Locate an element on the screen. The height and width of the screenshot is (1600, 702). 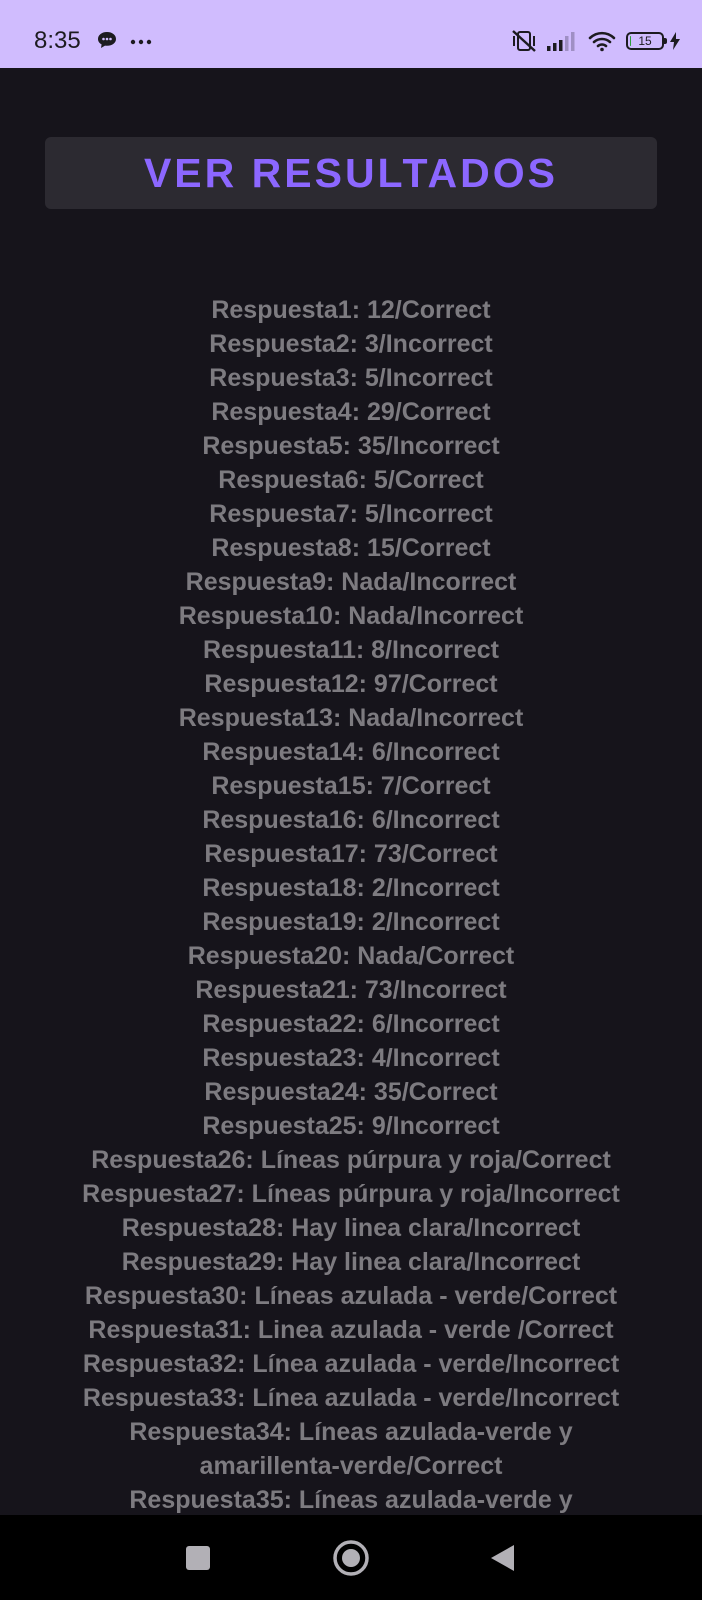
status-bar: 8:35 15 is located at coordinates (351, 34).